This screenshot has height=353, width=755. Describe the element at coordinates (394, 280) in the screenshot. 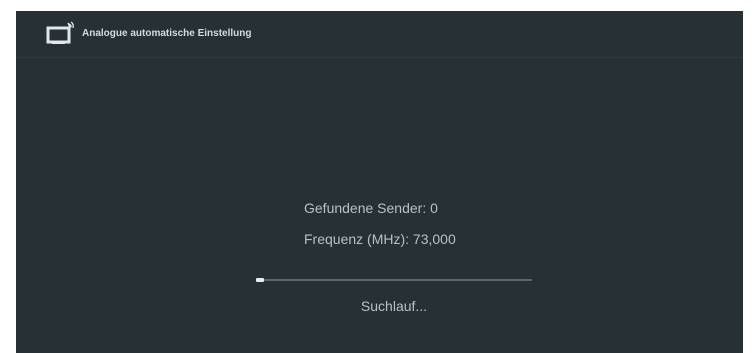

I see `scan-progress-bar` at that location.